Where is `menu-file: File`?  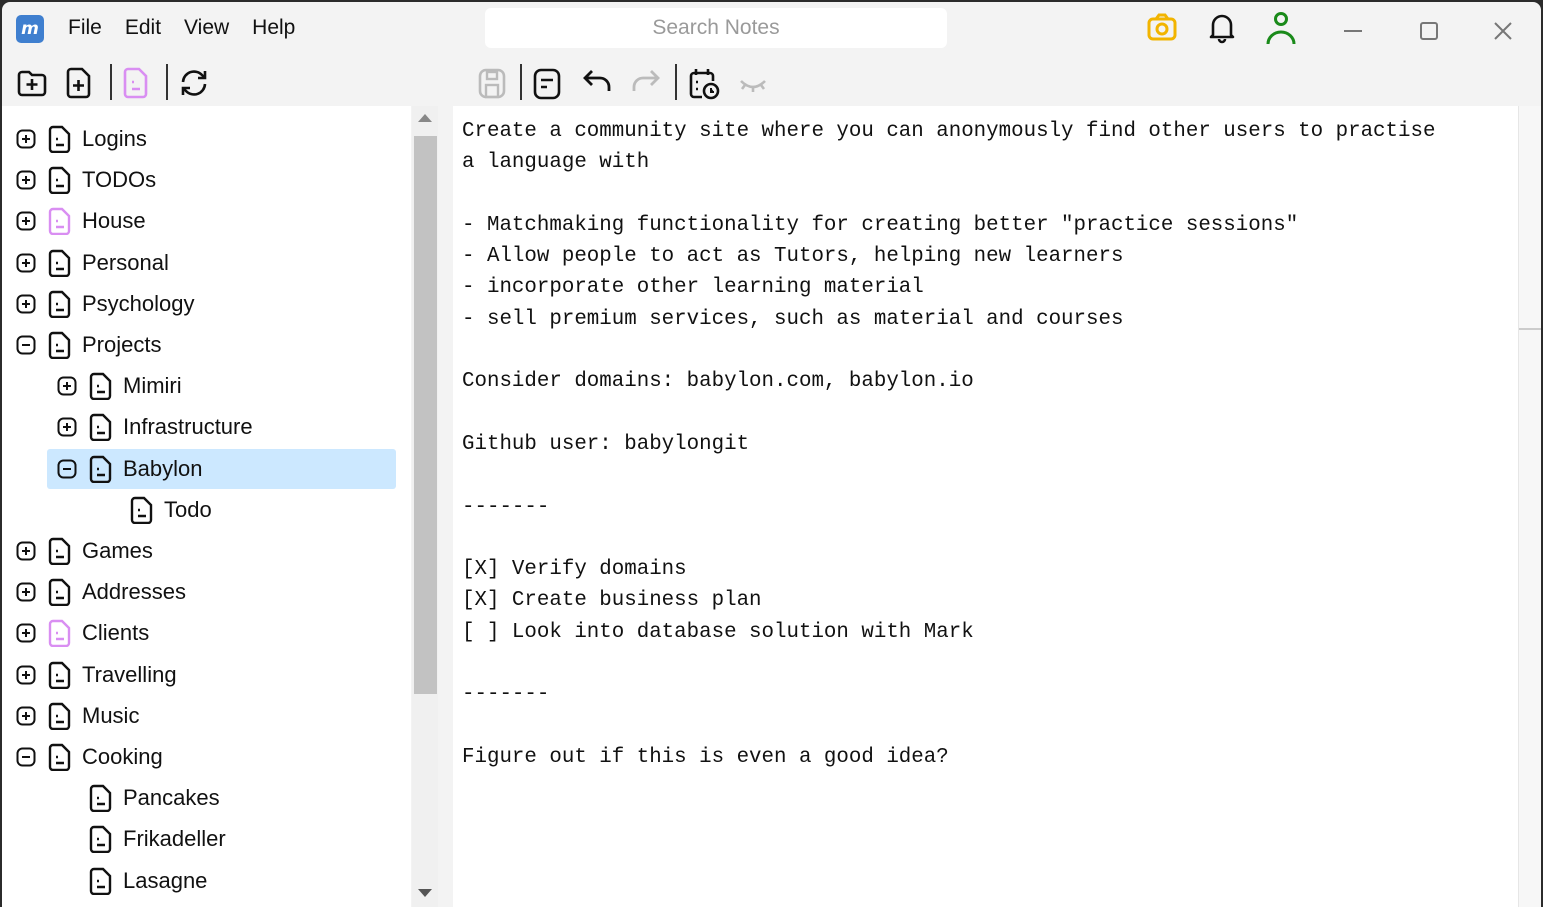 menu-file: File is located at coordinates (85, 28).